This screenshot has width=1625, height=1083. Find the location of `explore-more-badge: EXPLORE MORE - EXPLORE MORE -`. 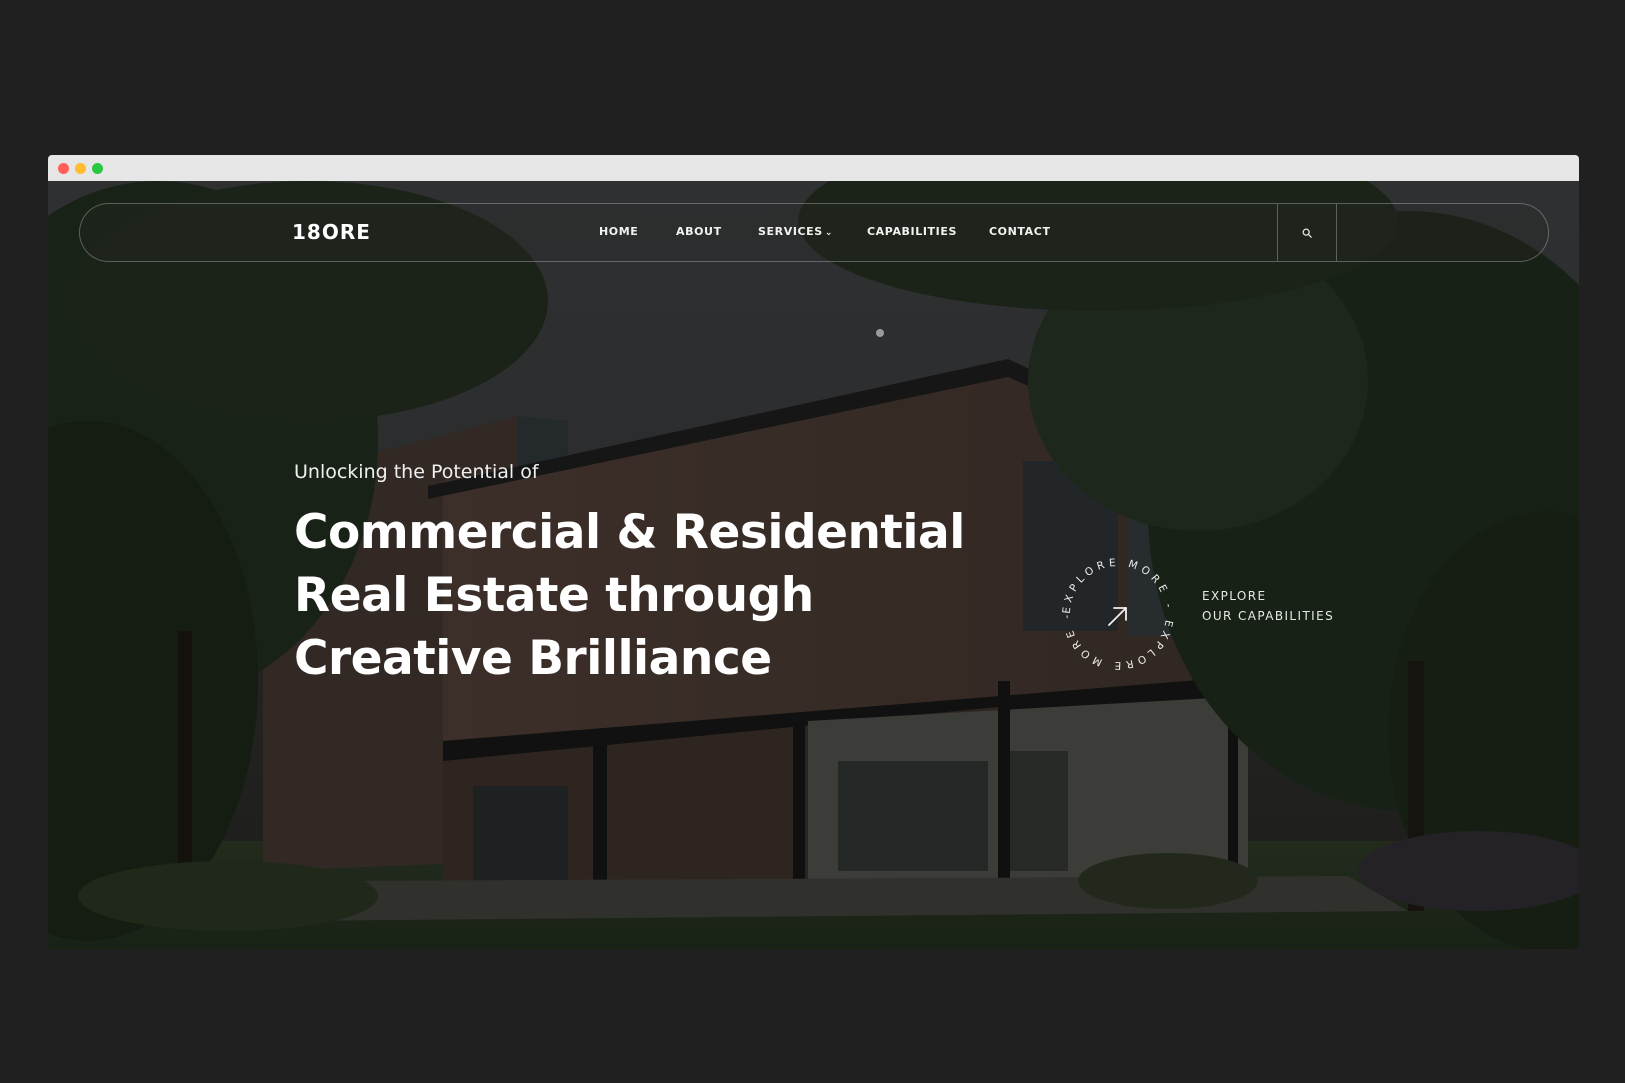

explore-more-badge: EXPLORE MORE - EXPLORE MORE - is located at coordinates (1118, 614).